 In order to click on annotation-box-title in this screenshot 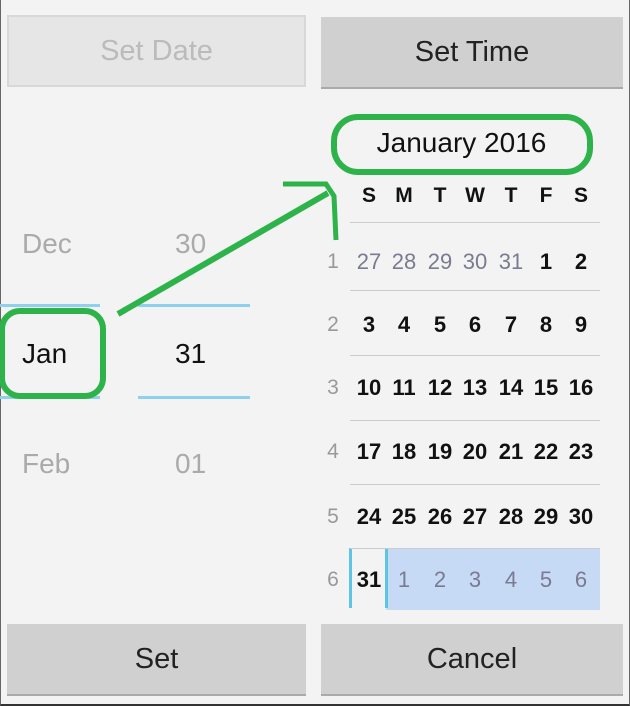, I will do `click(462, 144)`.